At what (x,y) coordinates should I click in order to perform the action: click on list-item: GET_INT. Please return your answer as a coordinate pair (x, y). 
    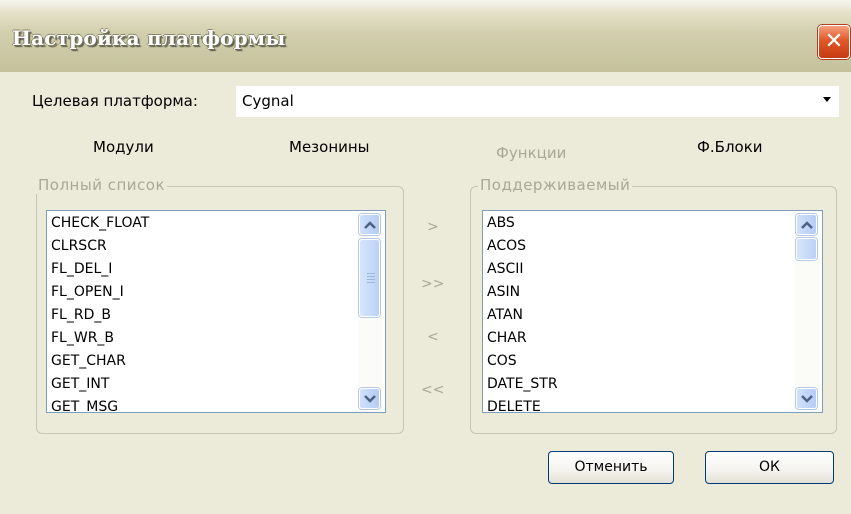
    Looking at the image, I should click on (80, 384).